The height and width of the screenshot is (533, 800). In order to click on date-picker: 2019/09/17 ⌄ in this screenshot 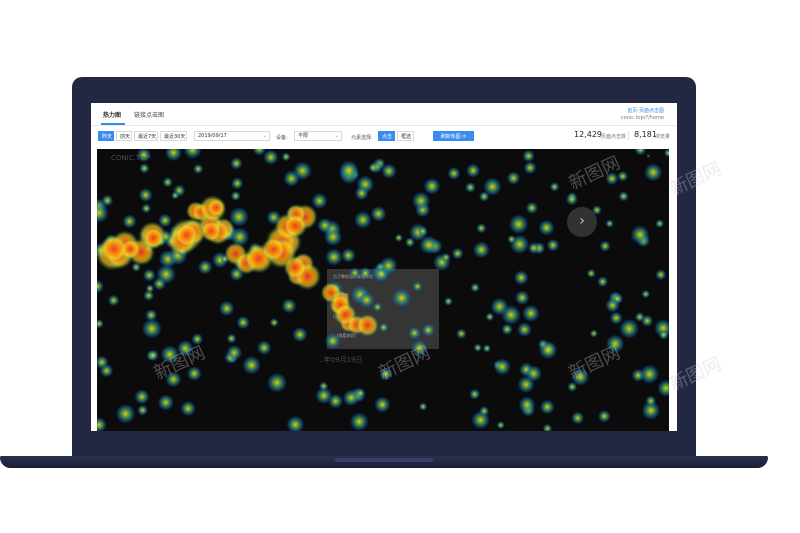, I will do `click(232, 136)`.